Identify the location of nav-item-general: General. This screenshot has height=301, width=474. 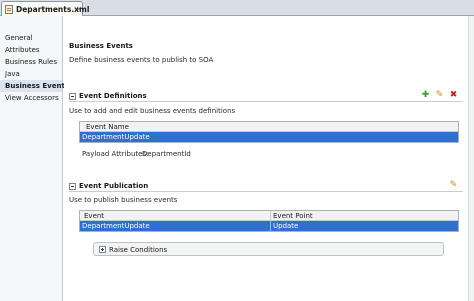
(31, 38).